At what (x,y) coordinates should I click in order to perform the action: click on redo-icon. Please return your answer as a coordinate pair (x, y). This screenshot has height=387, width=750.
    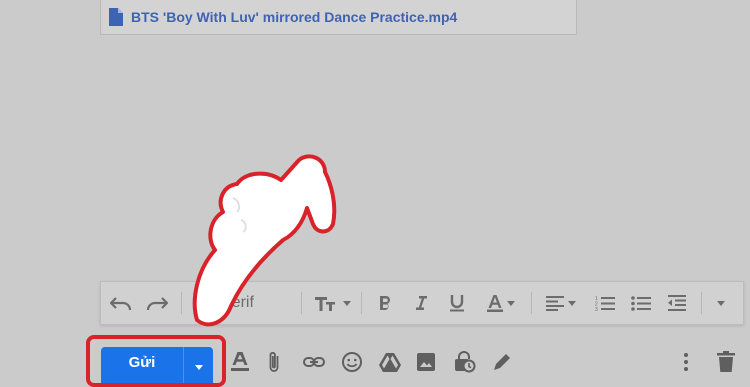
    Looking at the image, I should click on (157, 303).